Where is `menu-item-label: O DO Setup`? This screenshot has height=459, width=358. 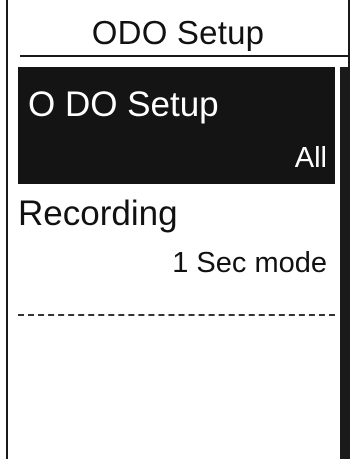
menu-item-label: O DO Setup is located at coordinates (123, 104).